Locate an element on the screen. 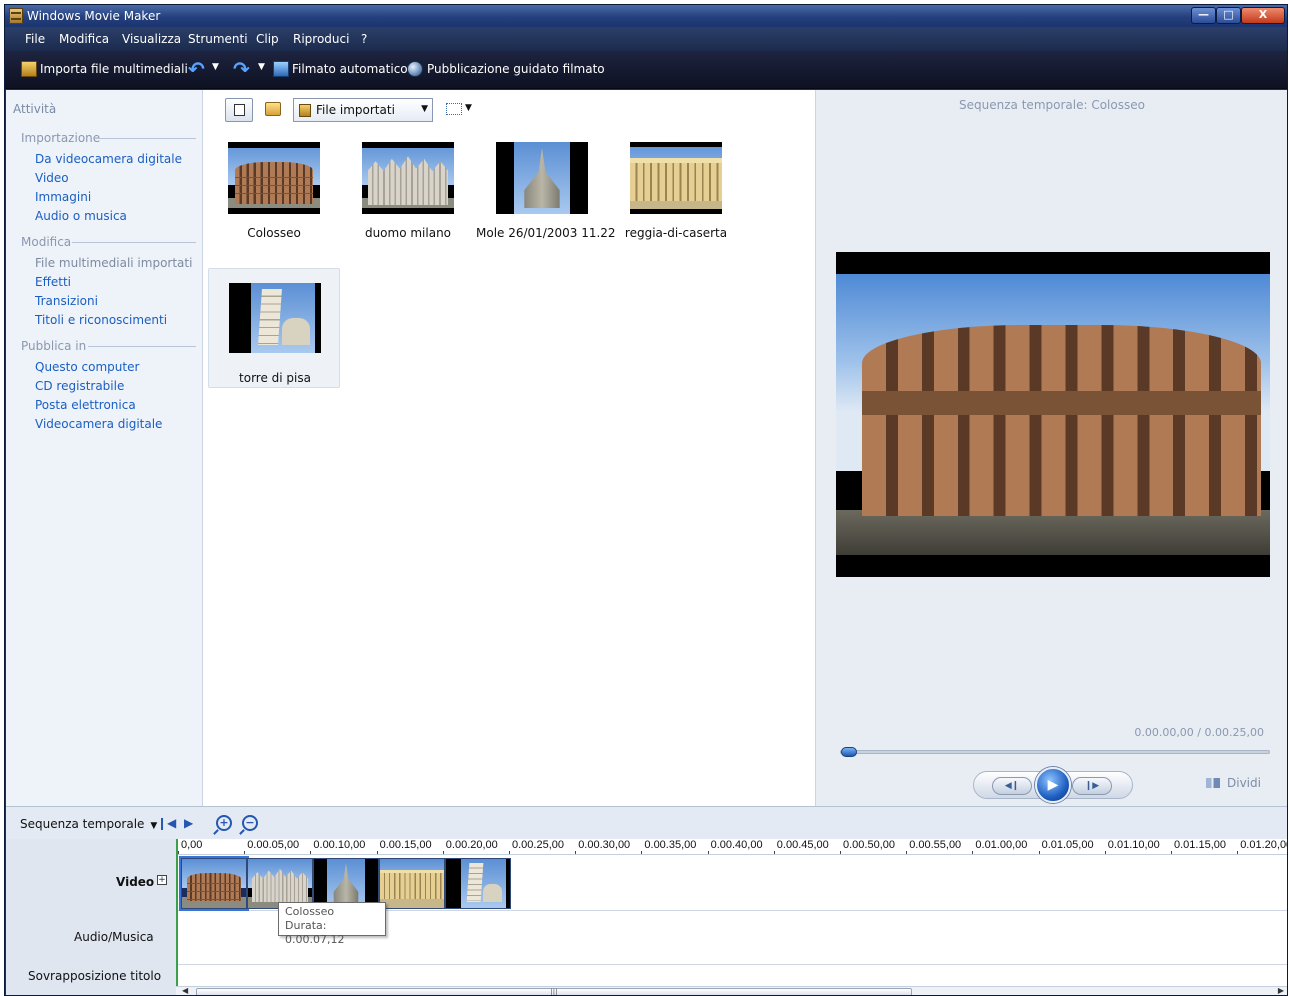  media-item-label: reggia-di-caserta is located at coordinates (676, 233).